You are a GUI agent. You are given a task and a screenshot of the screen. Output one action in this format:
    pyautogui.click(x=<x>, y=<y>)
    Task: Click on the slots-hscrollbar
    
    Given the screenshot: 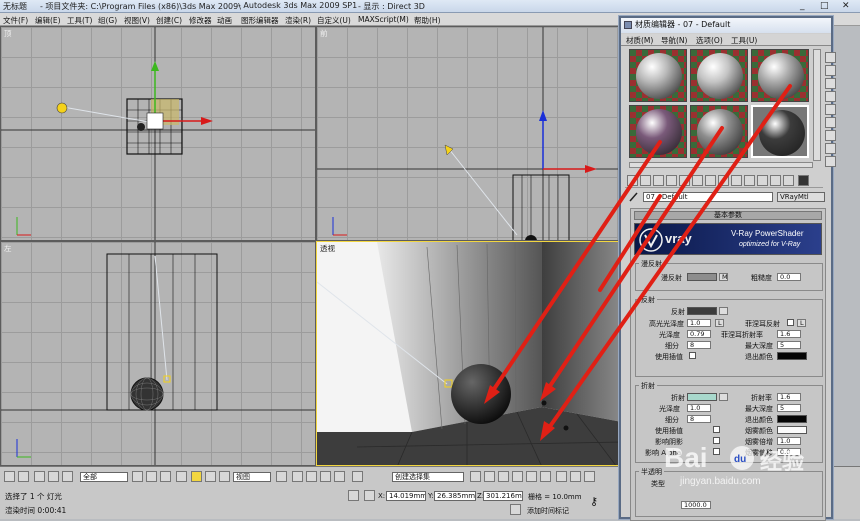 What is the action you would take?
    pyautogui.click(x=721, y=165)
    